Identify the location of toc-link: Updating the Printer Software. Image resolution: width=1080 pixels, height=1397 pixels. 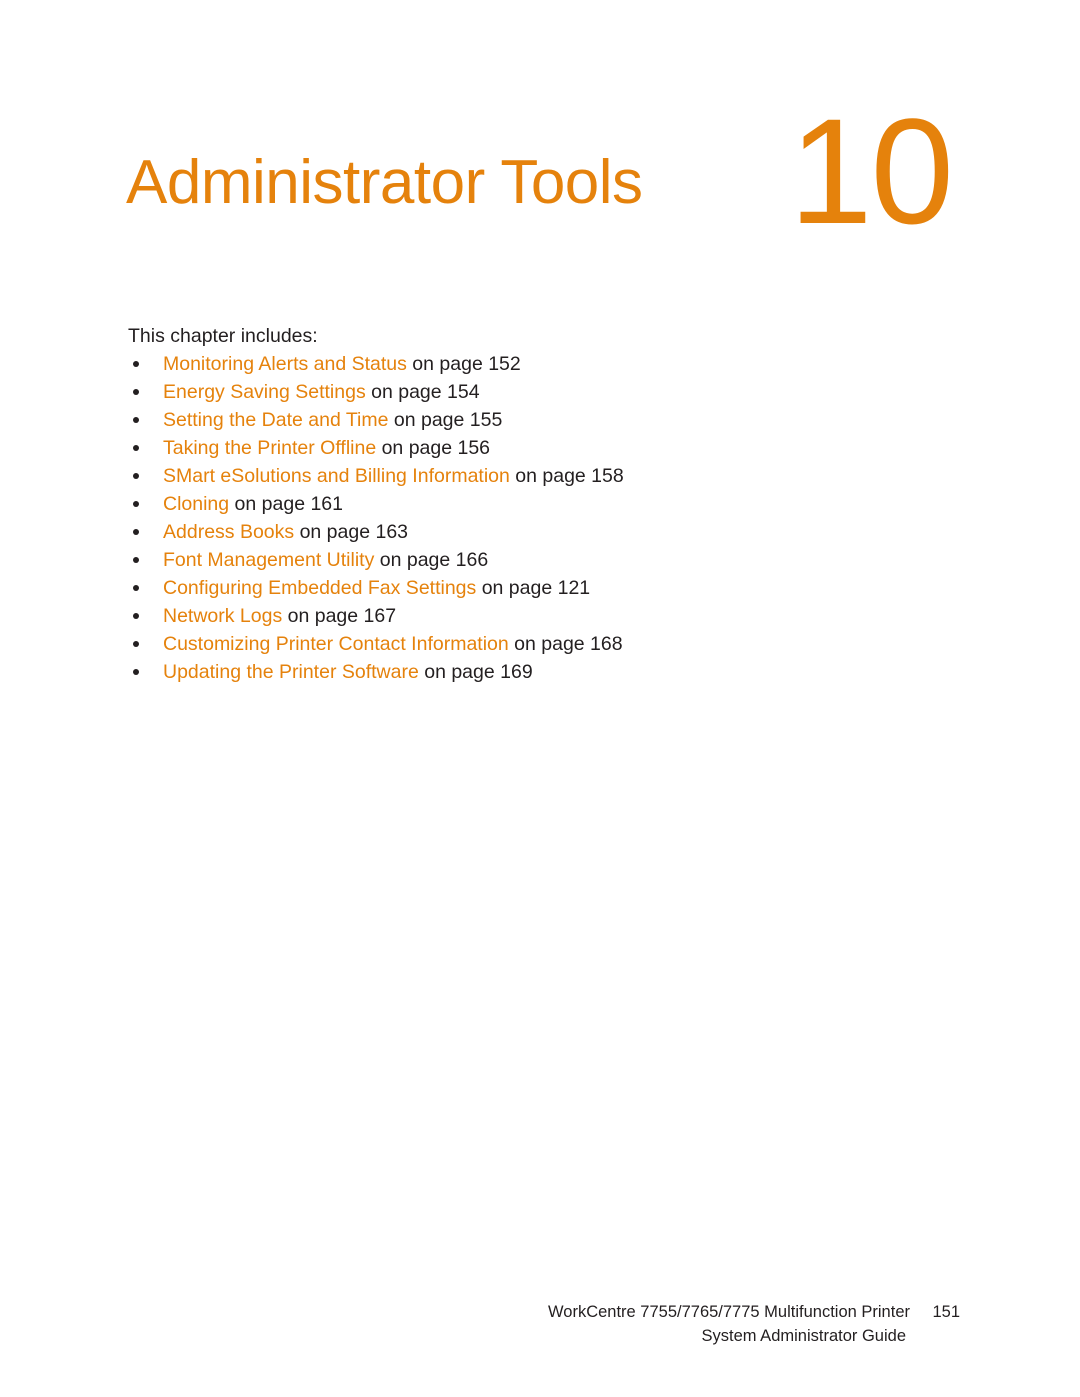
(291, 672).